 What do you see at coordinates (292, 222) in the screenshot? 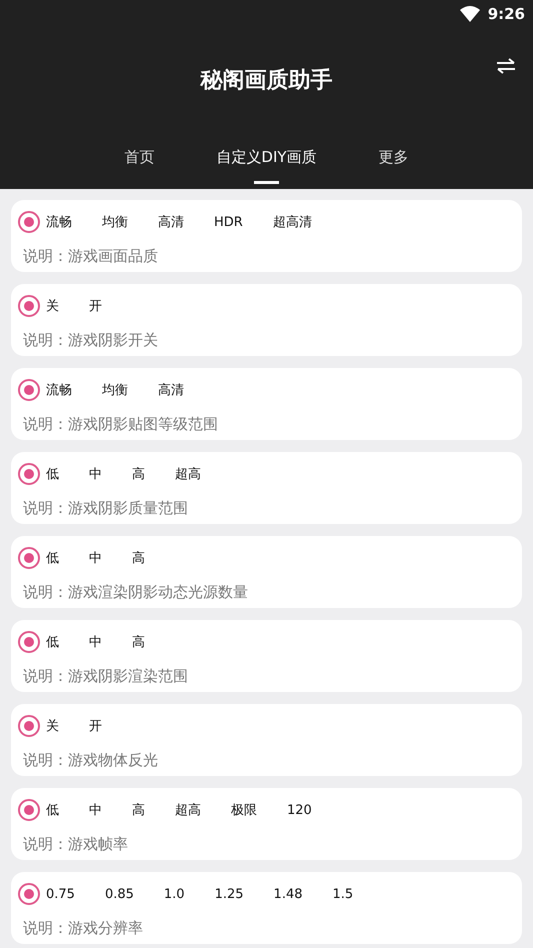
I see `option-label: 超高清` at bounding box center [292, 222].